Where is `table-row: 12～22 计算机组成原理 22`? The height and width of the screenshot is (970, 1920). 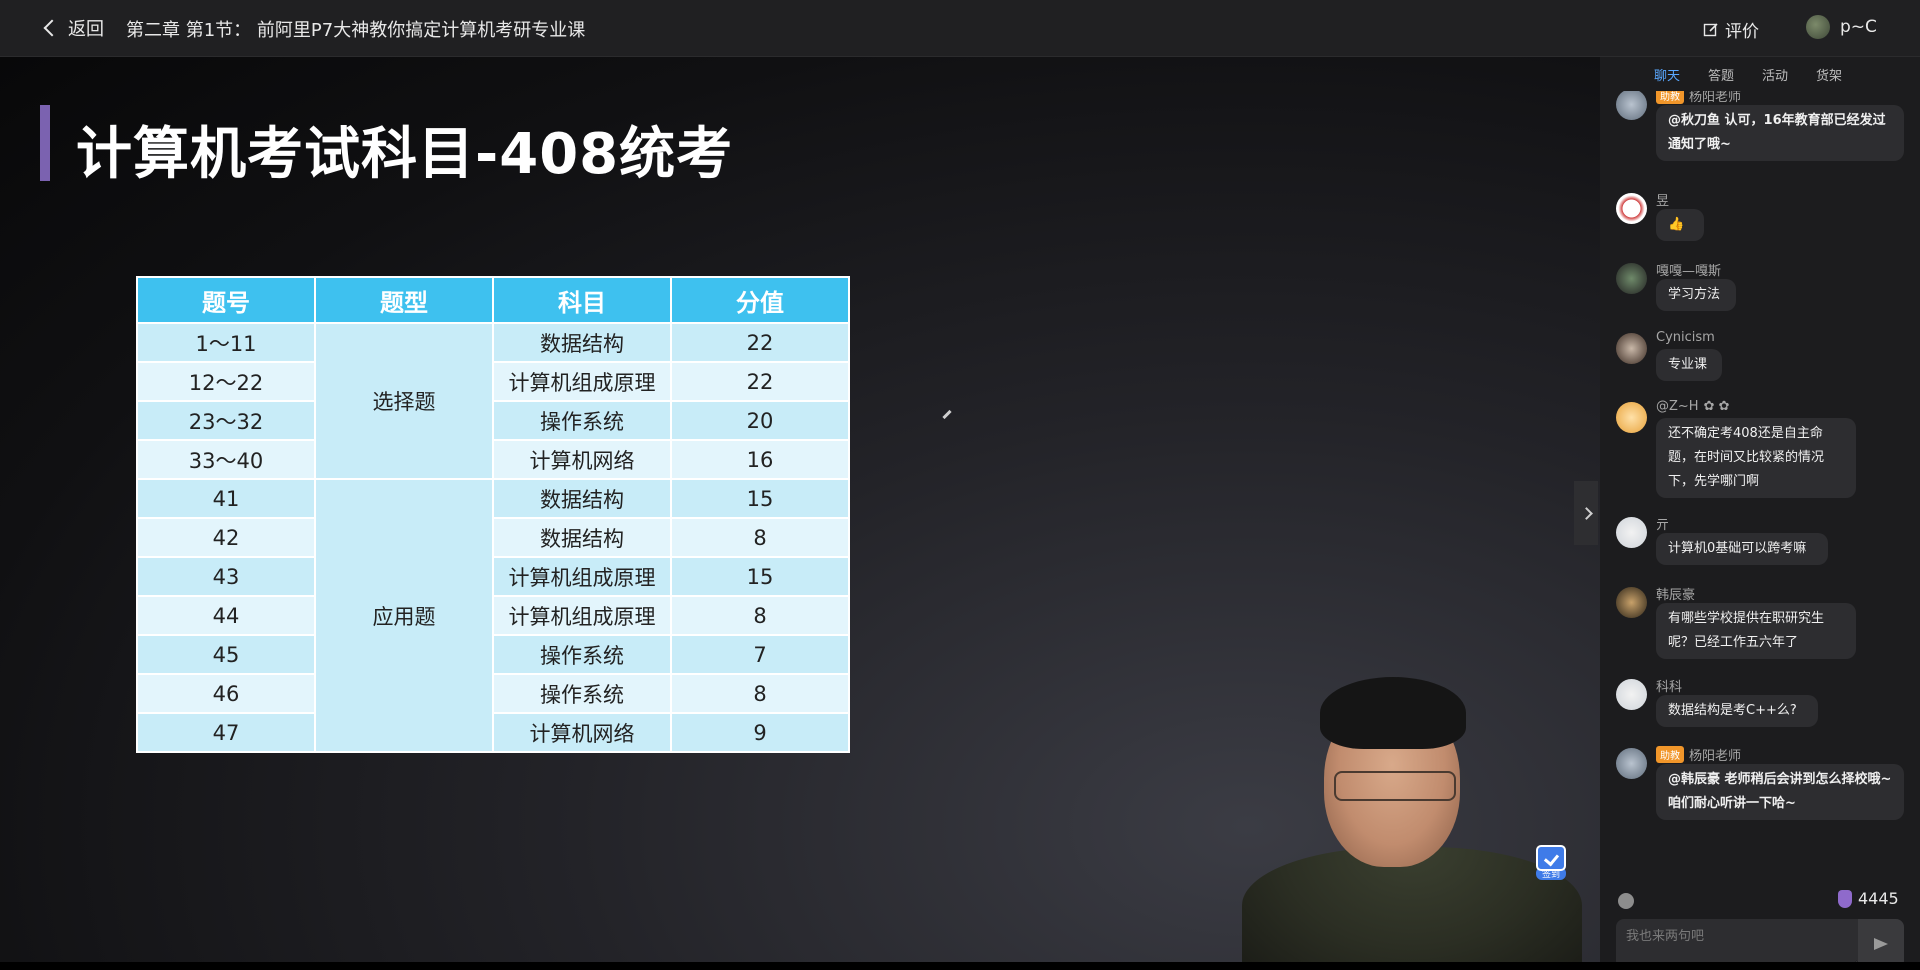 table-row: 12～22 计算机组成原理 22 is located at coordinates (493, 381).